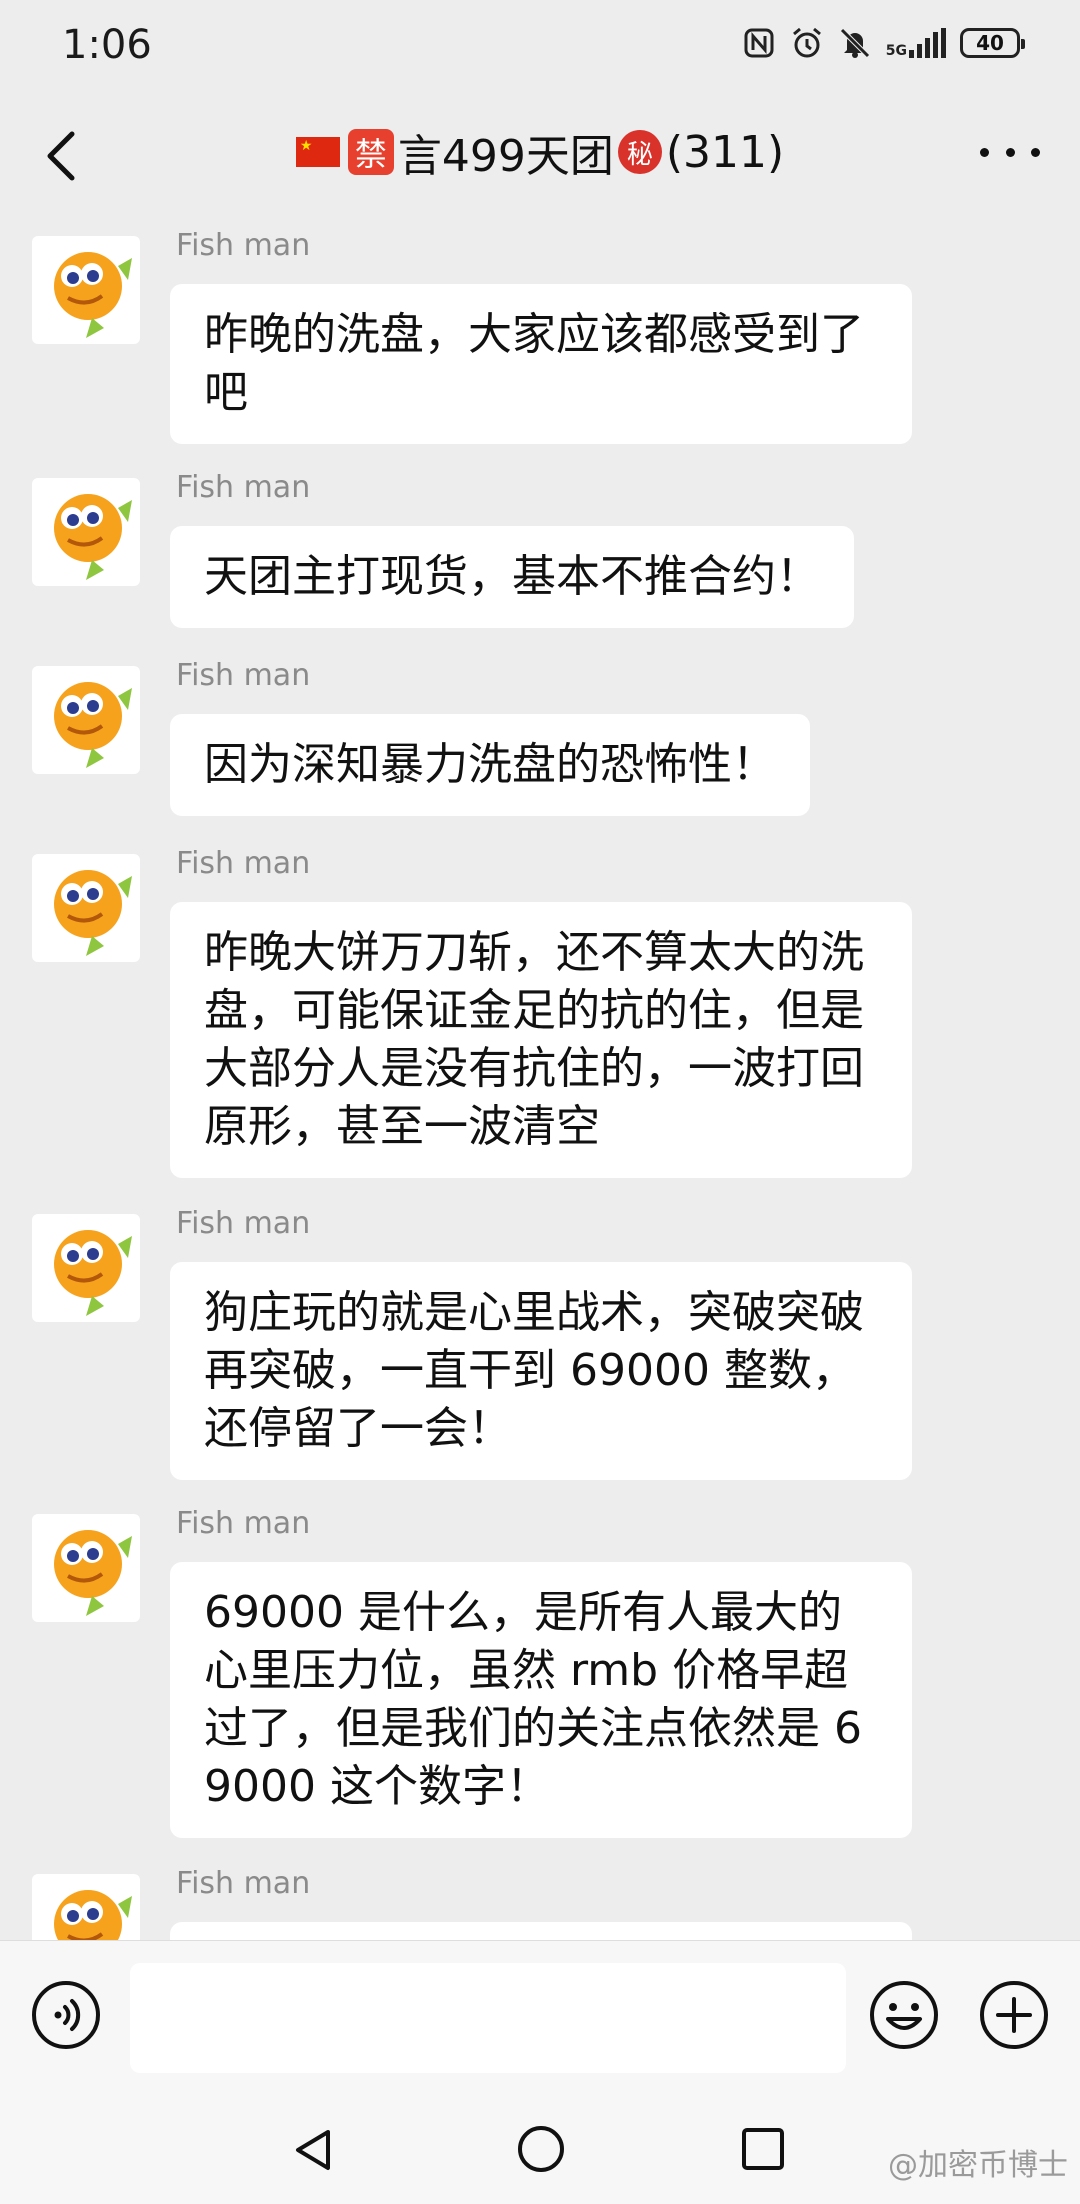 The height and width of the screenshot is (2204, 1080). I want to click on status-bar: 1:06 5G 40, so click(540, 45).